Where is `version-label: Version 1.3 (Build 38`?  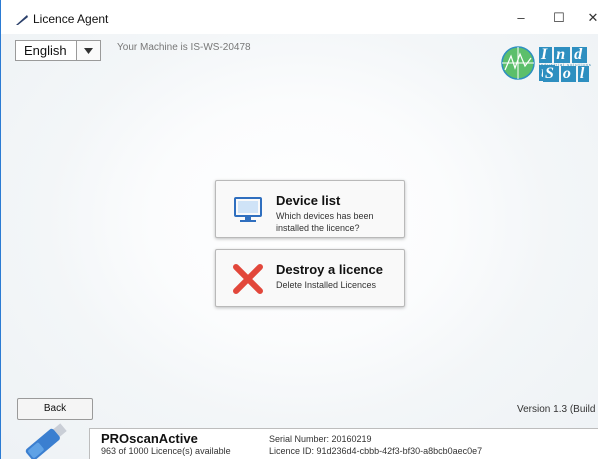
version-label: Version 1.3 (Build 38 is located at coordinates (557, 409).